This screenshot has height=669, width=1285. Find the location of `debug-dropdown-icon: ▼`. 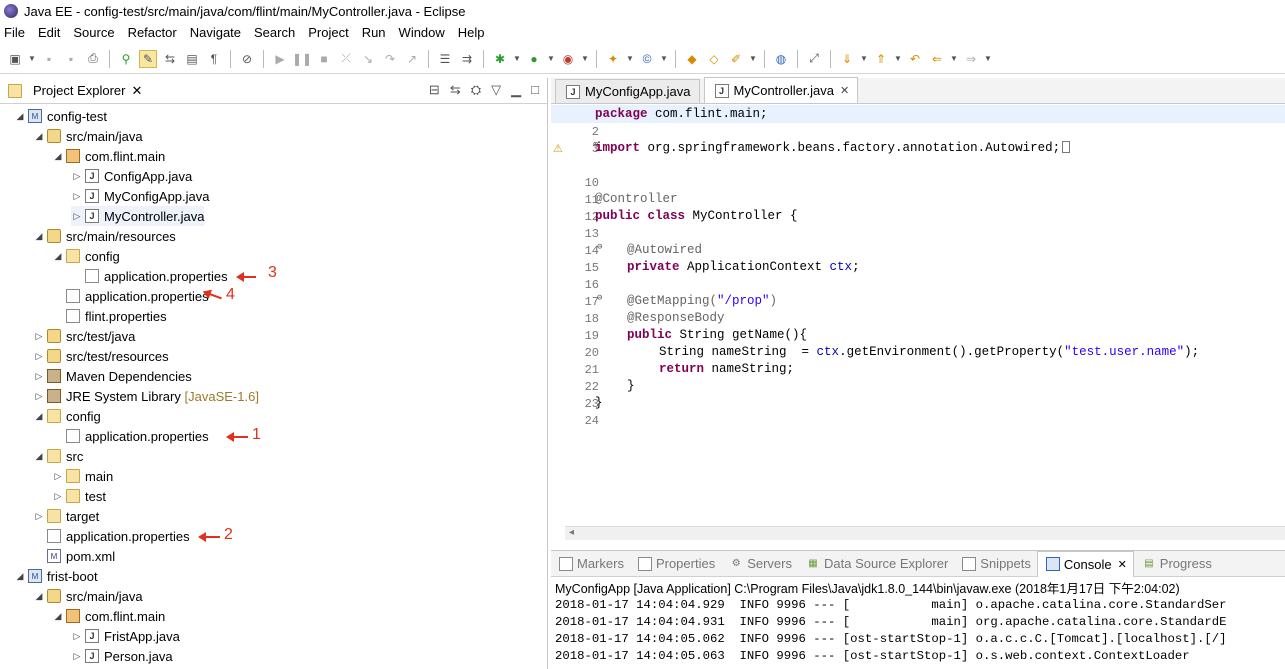

debug-dropdown-icon: ▼ is located at coordinates (517, 59).